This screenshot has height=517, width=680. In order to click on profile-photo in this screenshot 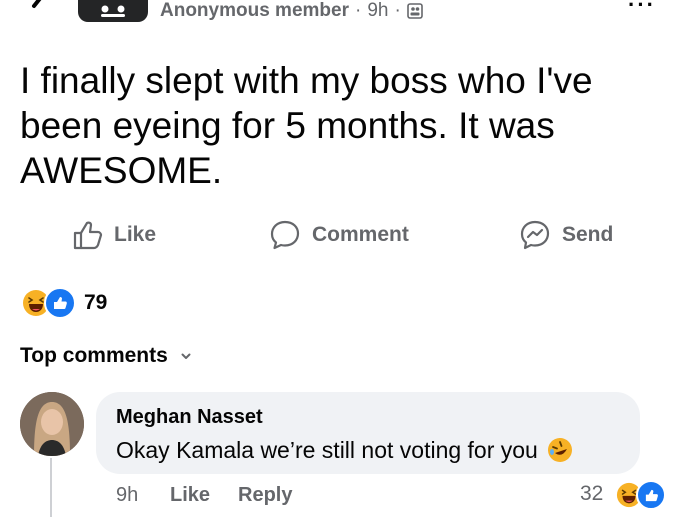, I will do `click(52, 424)`.